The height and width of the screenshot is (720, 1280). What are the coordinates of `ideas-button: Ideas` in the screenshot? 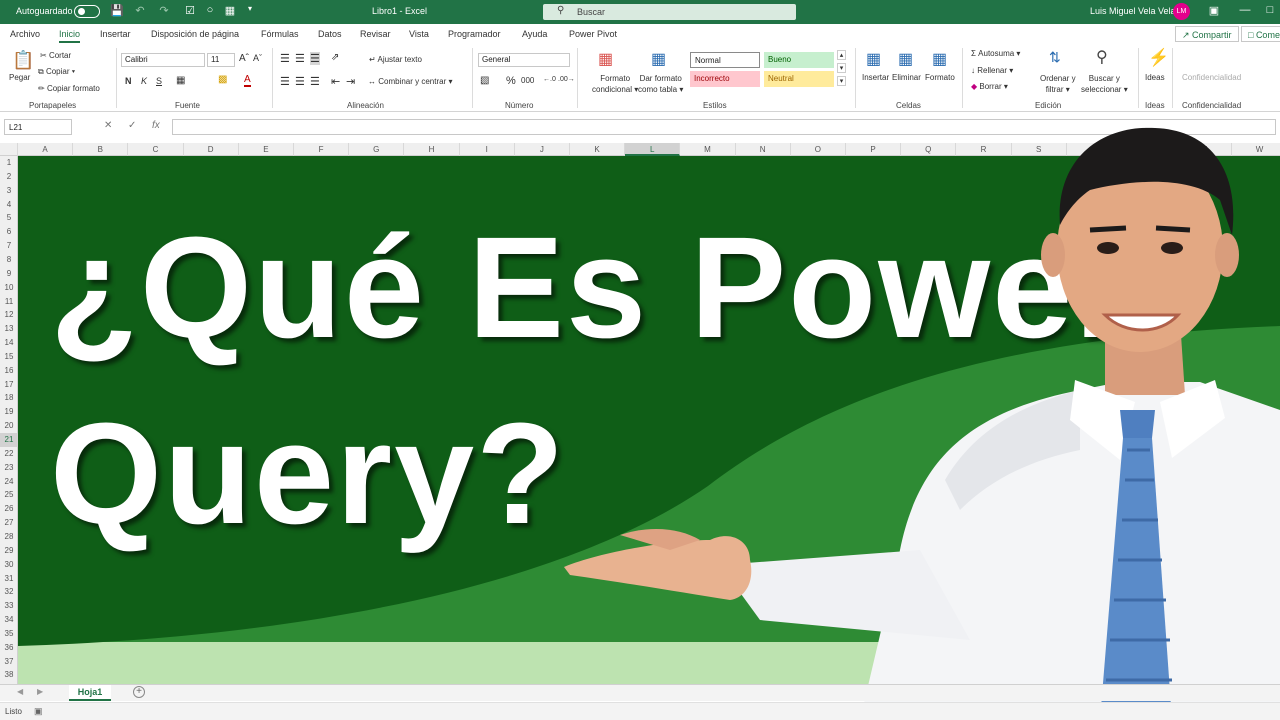 It's located at (1155, 77).